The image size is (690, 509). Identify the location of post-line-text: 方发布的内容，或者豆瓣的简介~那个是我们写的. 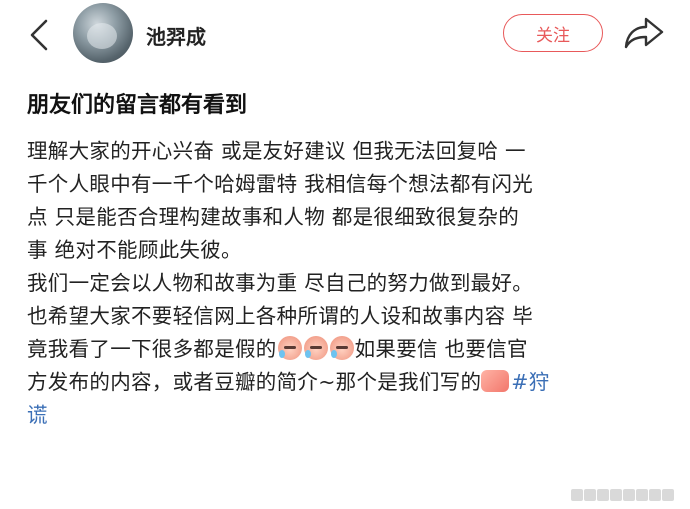
(254, 382).